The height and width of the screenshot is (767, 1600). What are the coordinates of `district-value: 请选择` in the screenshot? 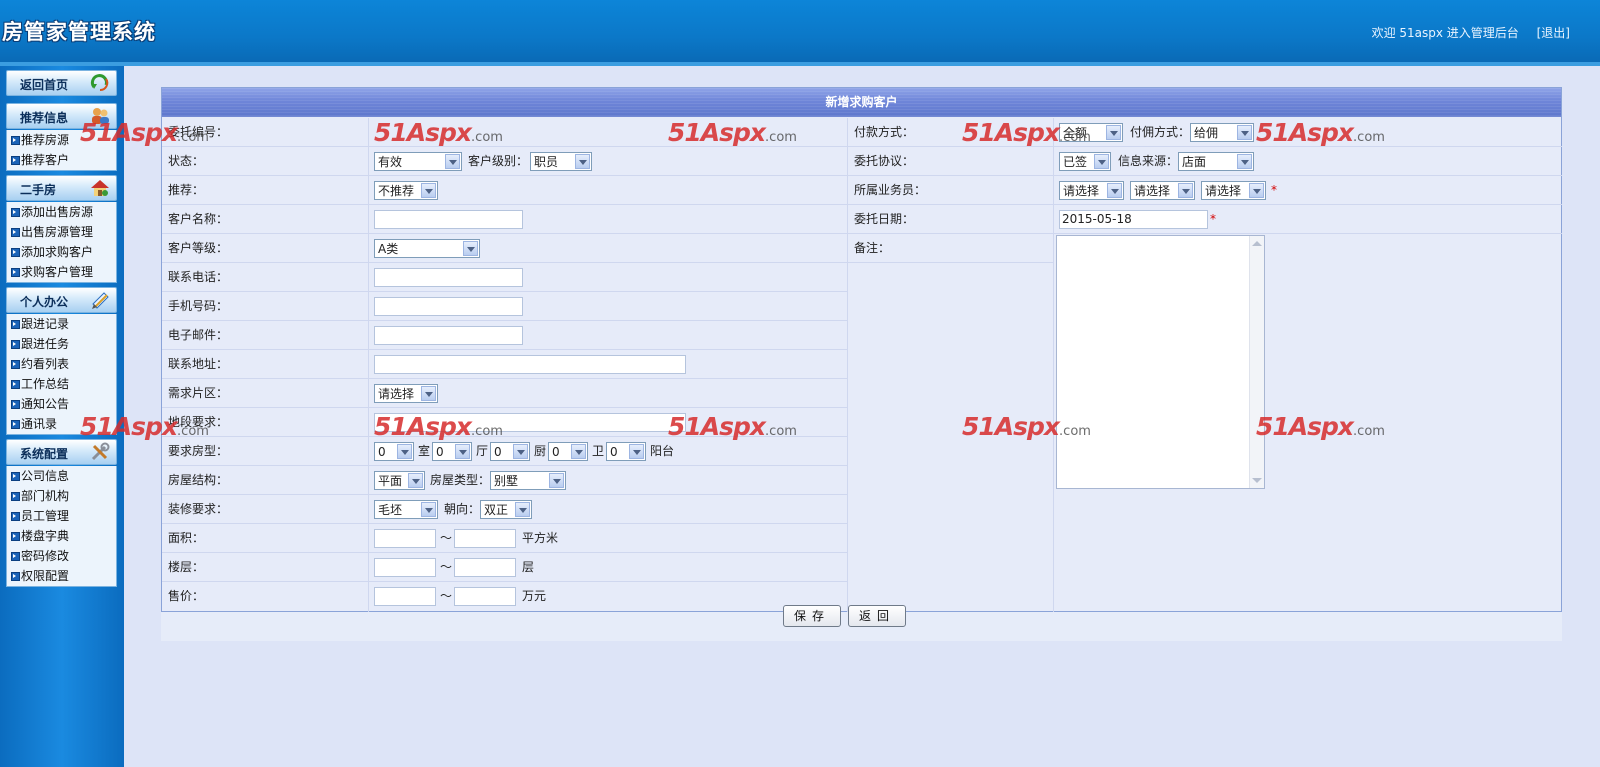 It's located at (396, 394).